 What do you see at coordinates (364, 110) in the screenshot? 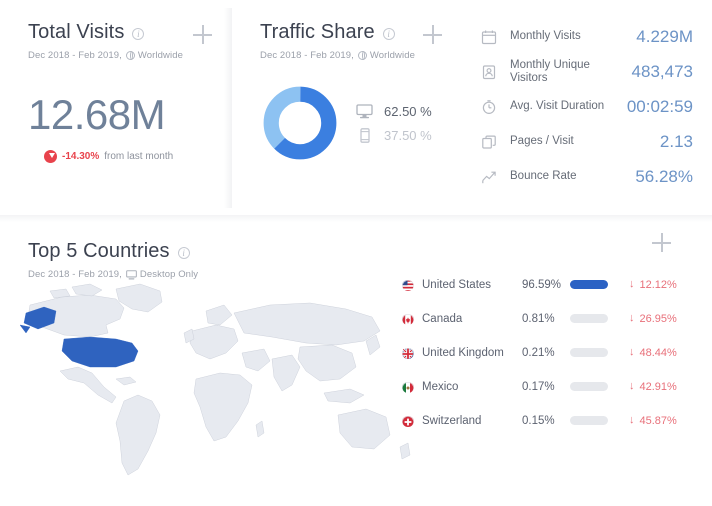
I see `desktop-icon` at bounding box center [364, 110].